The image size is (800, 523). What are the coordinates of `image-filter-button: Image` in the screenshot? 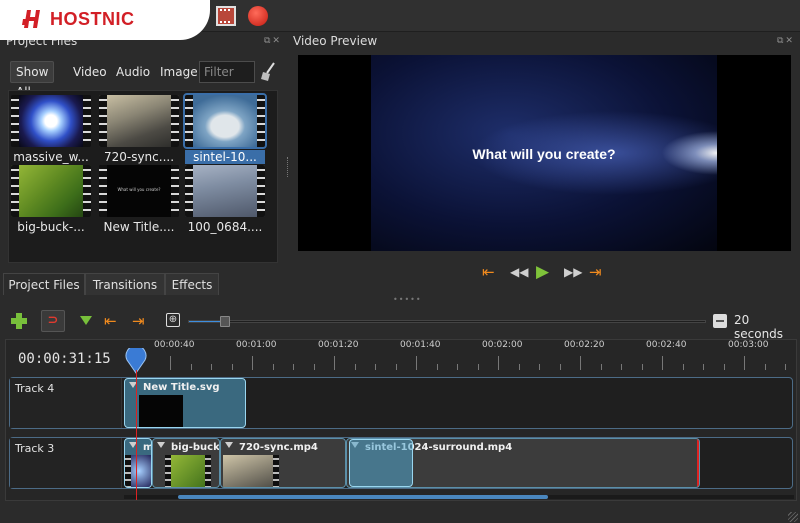 It's located at (179, 72).